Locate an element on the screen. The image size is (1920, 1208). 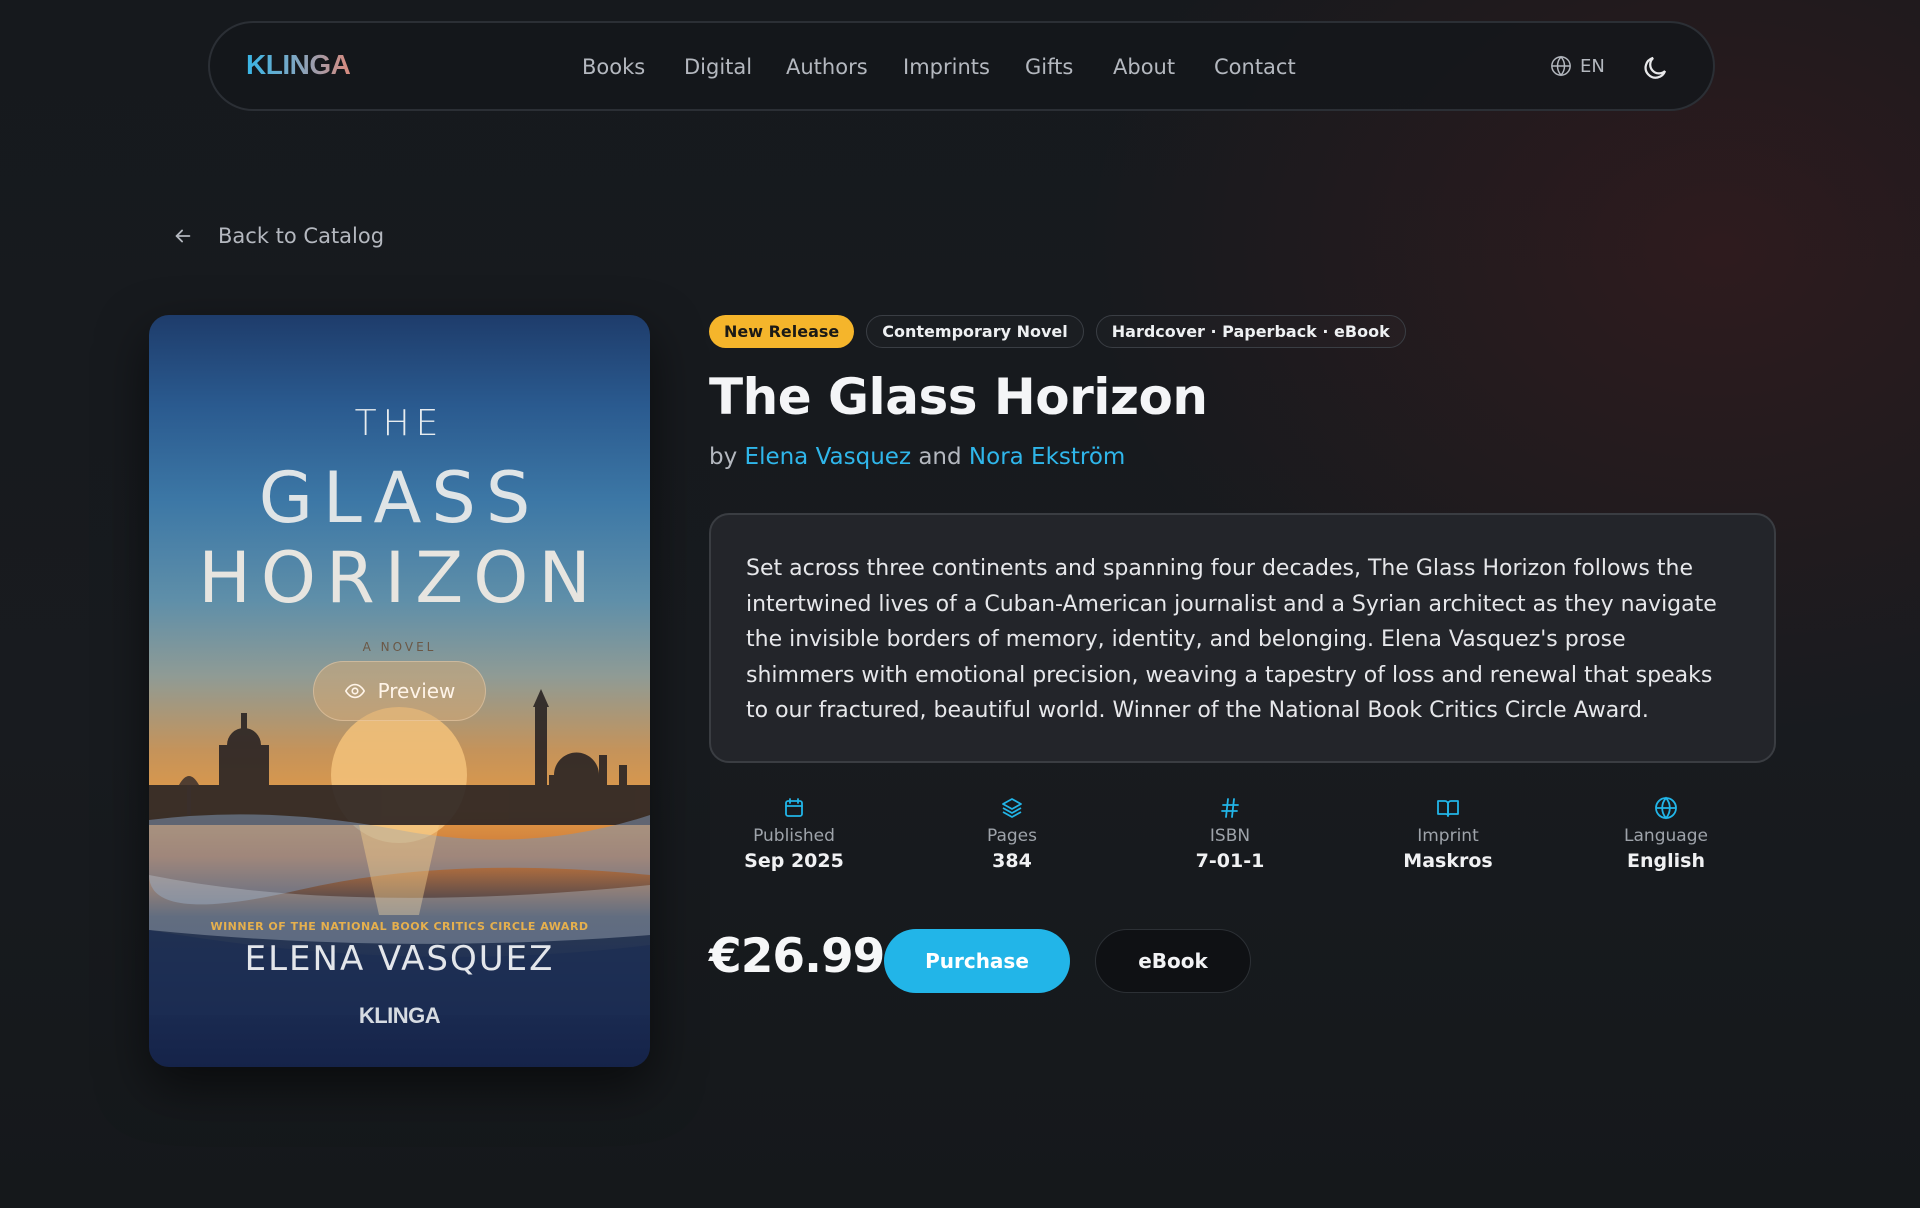
preview-button: Preview is located at coordinates (399, 691).